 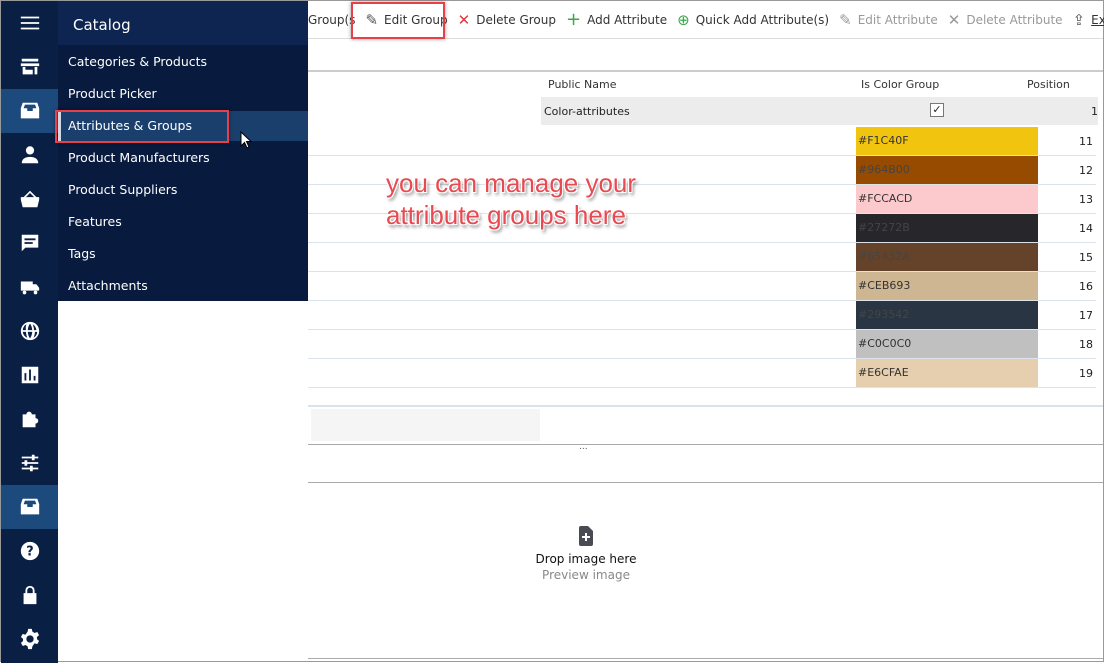 I want to click on edit-attribute-label: Edit Attribute, so click(x=897, y=19).